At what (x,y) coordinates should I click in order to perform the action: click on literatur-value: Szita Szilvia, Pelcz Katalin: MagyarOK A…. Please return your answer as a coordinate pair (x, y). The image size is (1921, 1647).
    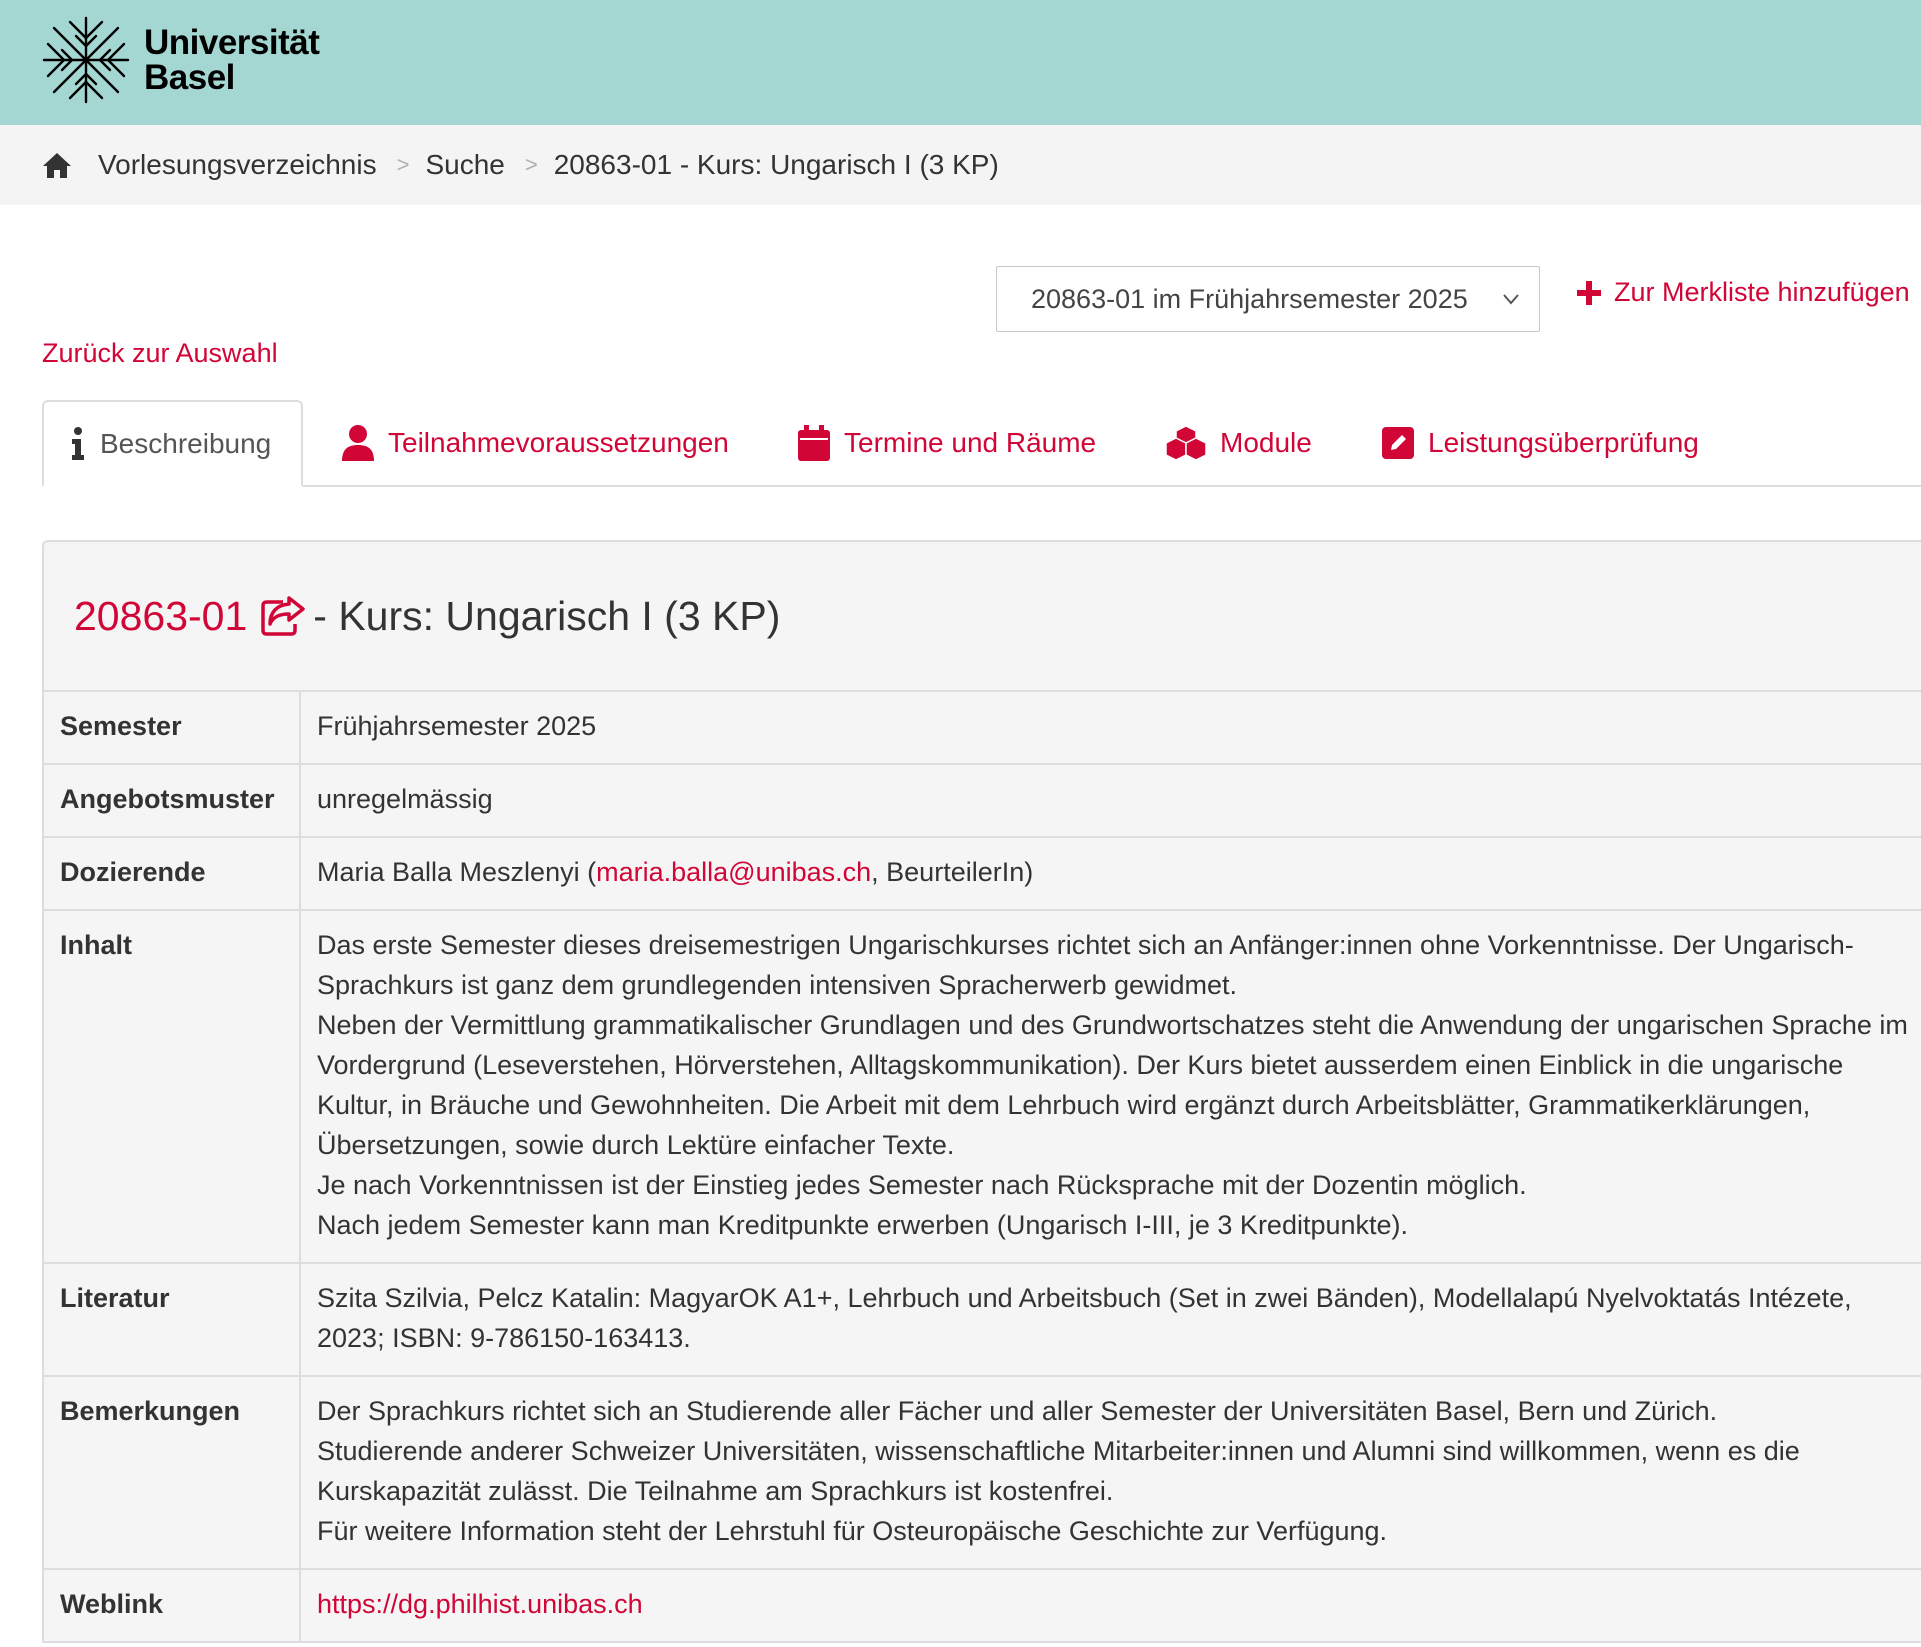
    Looking at the image, I should click on (1110, 1319).